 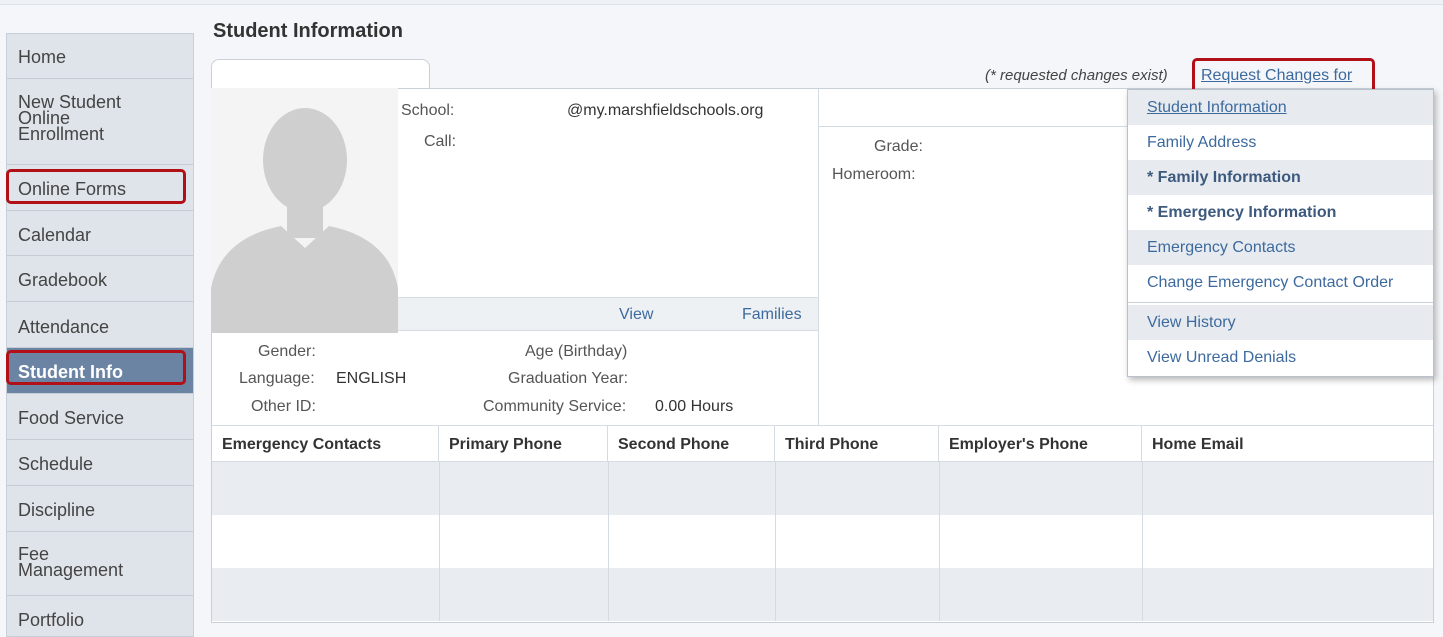 I want to click on sidebar-item-discipline: Discipline, so click(x=100, y=509).